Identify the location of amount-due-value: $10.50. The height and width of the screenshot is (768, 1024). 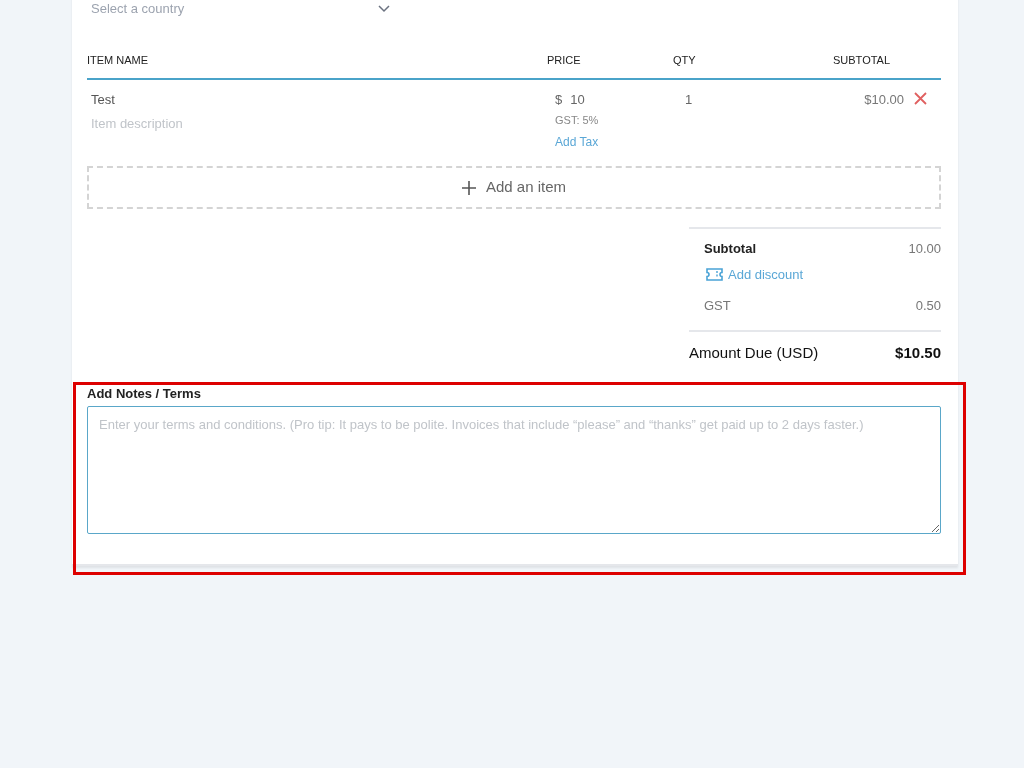
(918, 352).